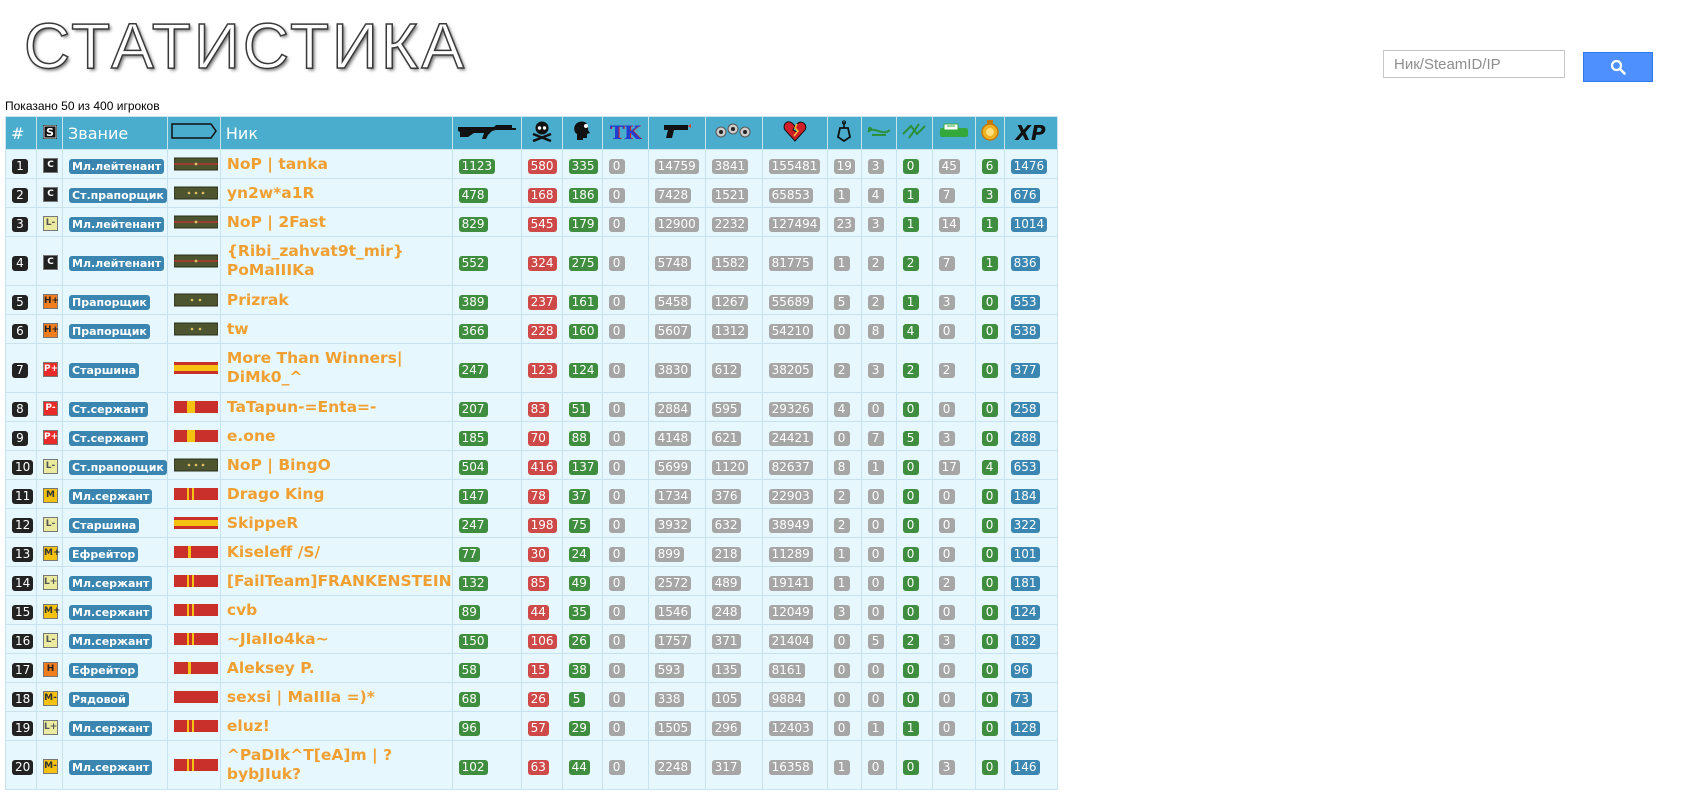 The width and height of the screenshot is (1685, 798). I want to click on player-nick-link: TaTapun-=Enta=-, so click(339, 407).